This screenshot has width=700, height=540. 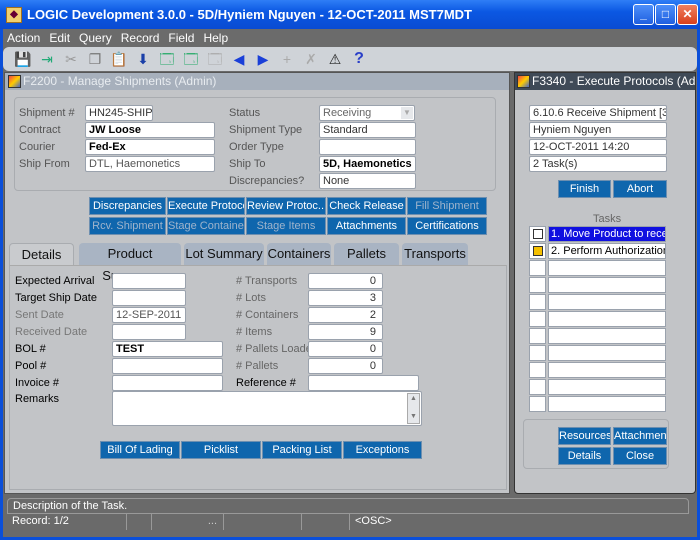 I want to click on close-form-button: Close, so click(x=640, y=456).